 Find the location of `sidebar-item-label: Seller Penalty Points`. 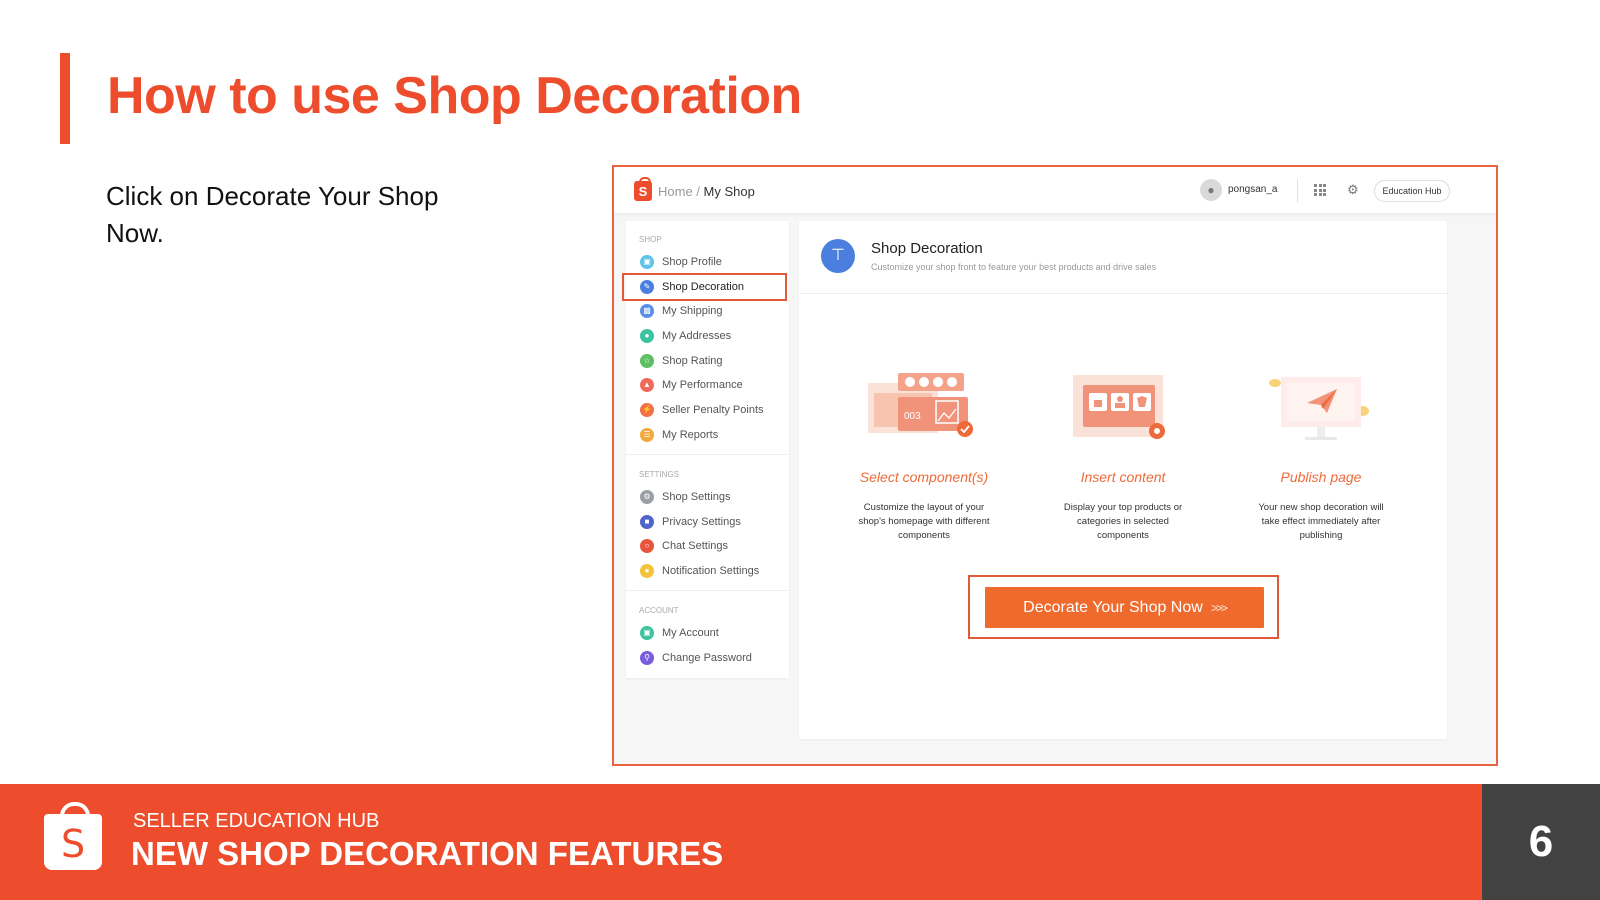

sidebar-item-label: Seller Penalty Points is located at coordinates (713, 410).